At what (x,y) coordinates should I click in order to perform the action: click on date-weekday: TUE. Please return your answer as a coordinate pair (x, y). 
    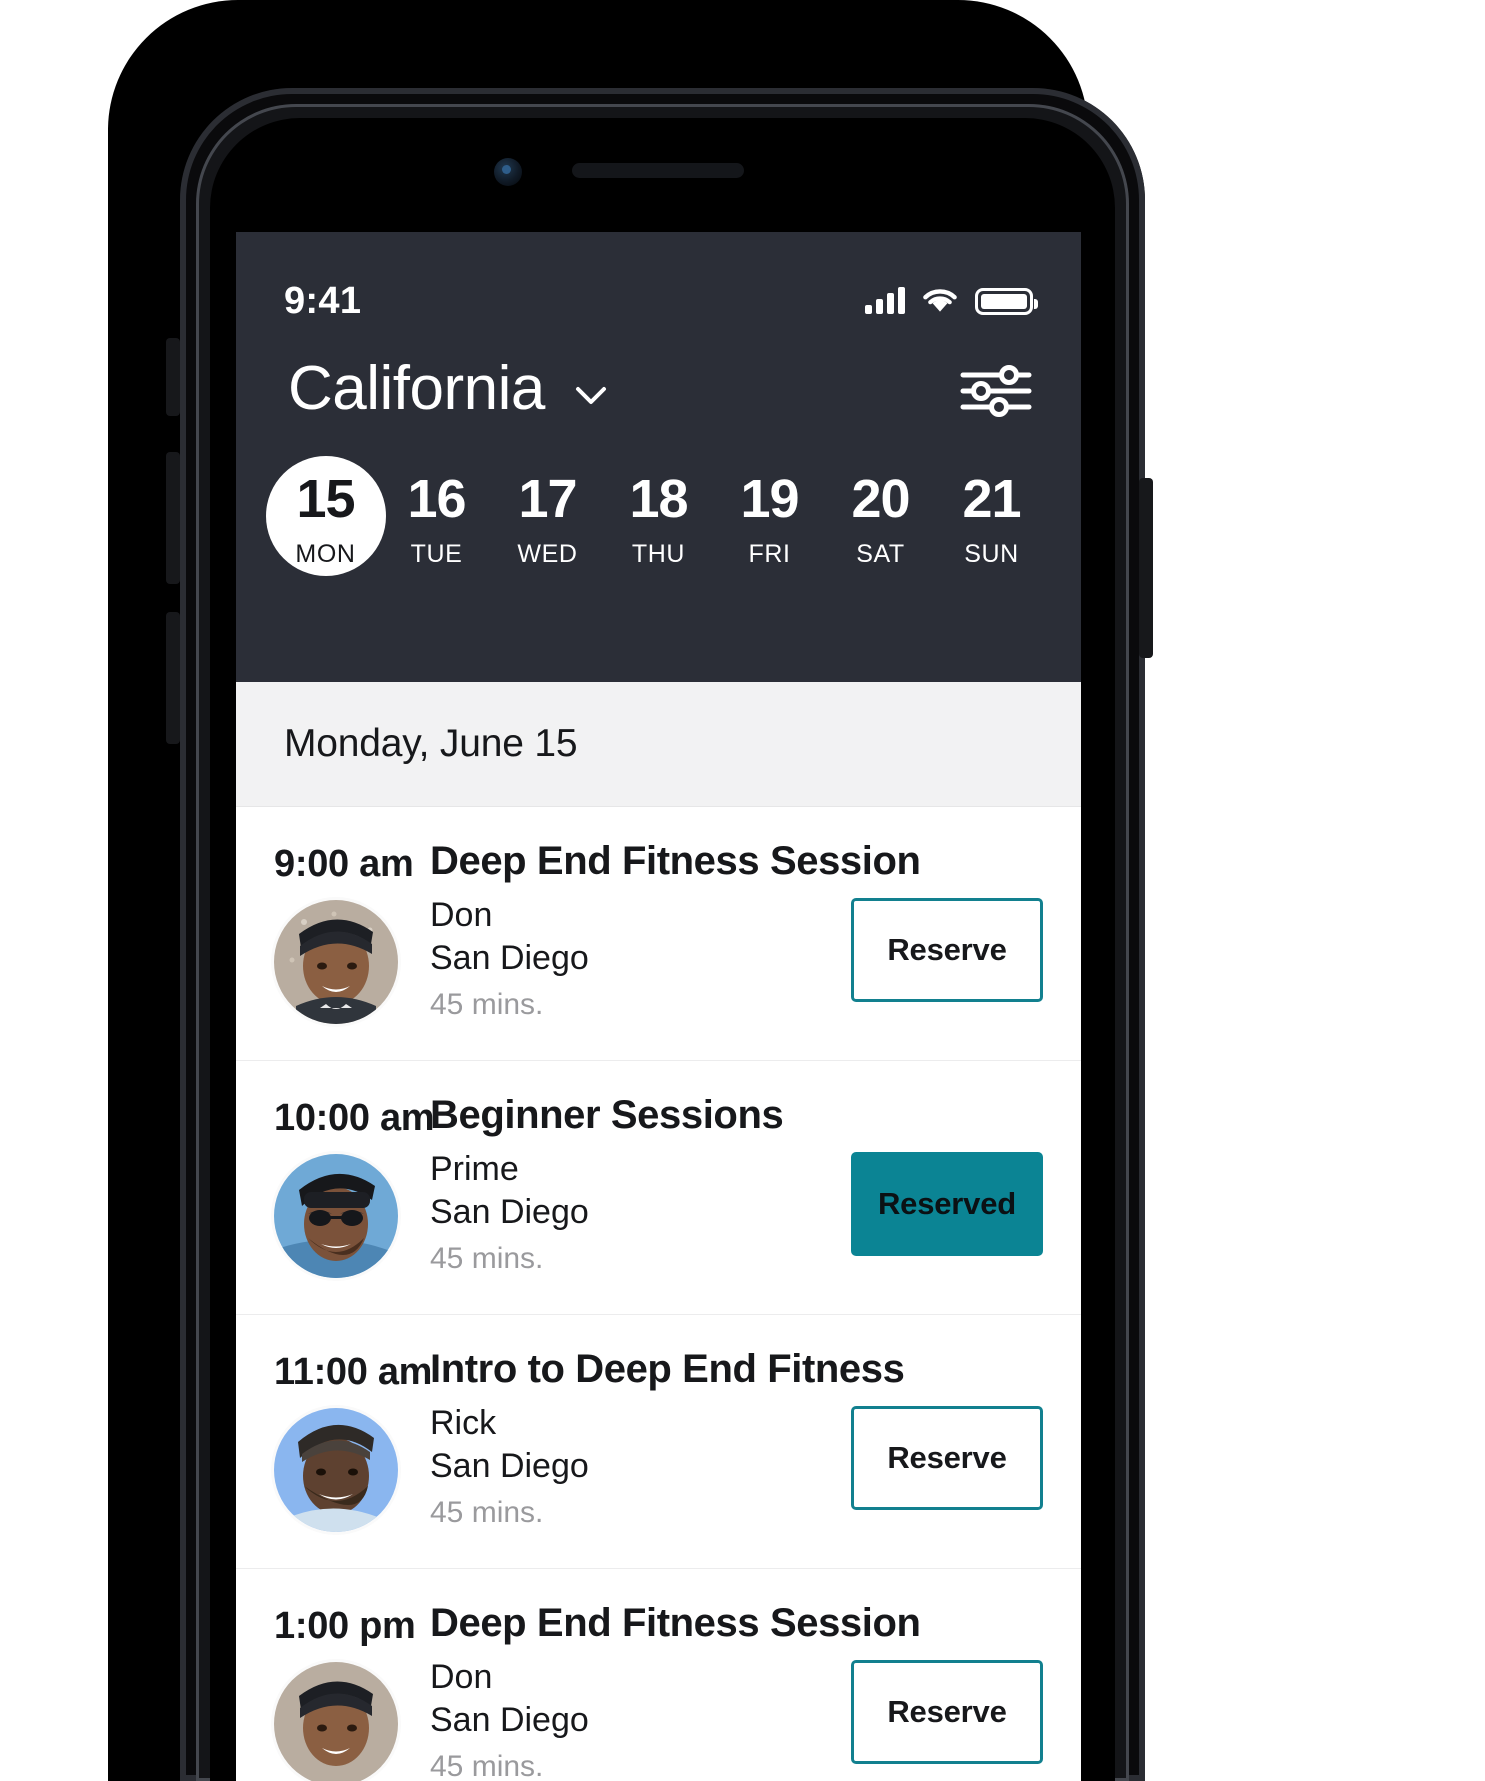
    Looking at the image, I should click on (436, 554).